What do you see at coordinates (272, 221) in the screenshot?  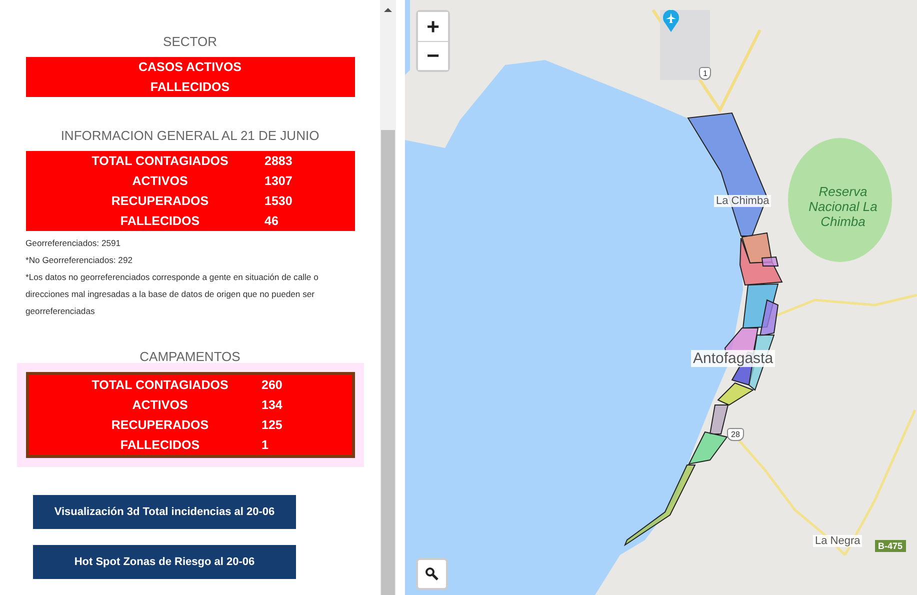 I see `stat-value: 46` at bounding box center [272, 221].